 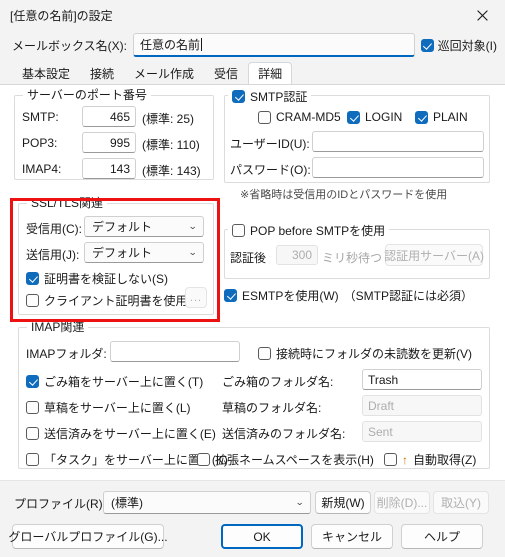 I want to click on sent-on-server-checkbox-box, so click(x=32, y=433).